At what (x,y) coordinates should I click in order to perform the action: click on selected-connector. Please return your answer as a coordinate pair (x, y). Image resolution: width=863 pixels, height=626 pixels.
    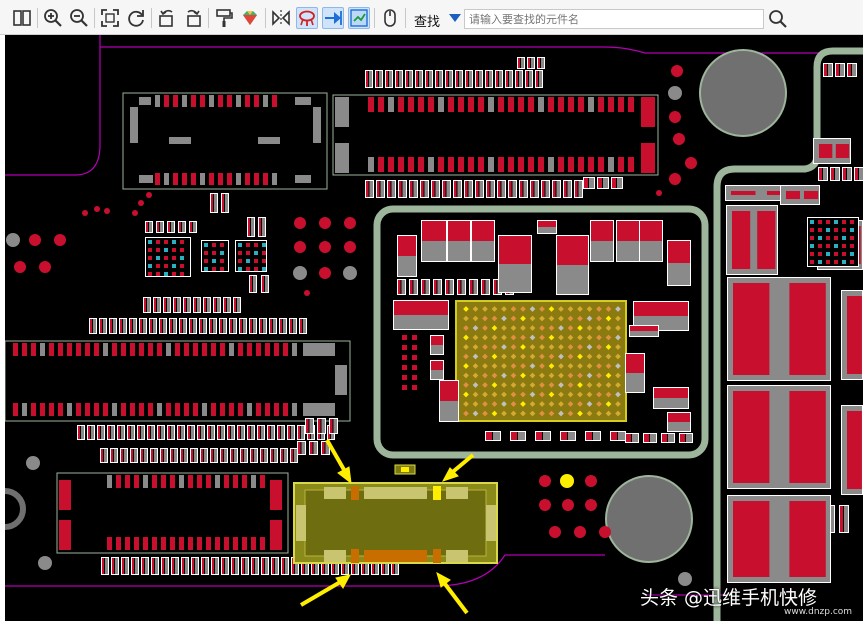
    Looking at the image, I should click on (395, 523).